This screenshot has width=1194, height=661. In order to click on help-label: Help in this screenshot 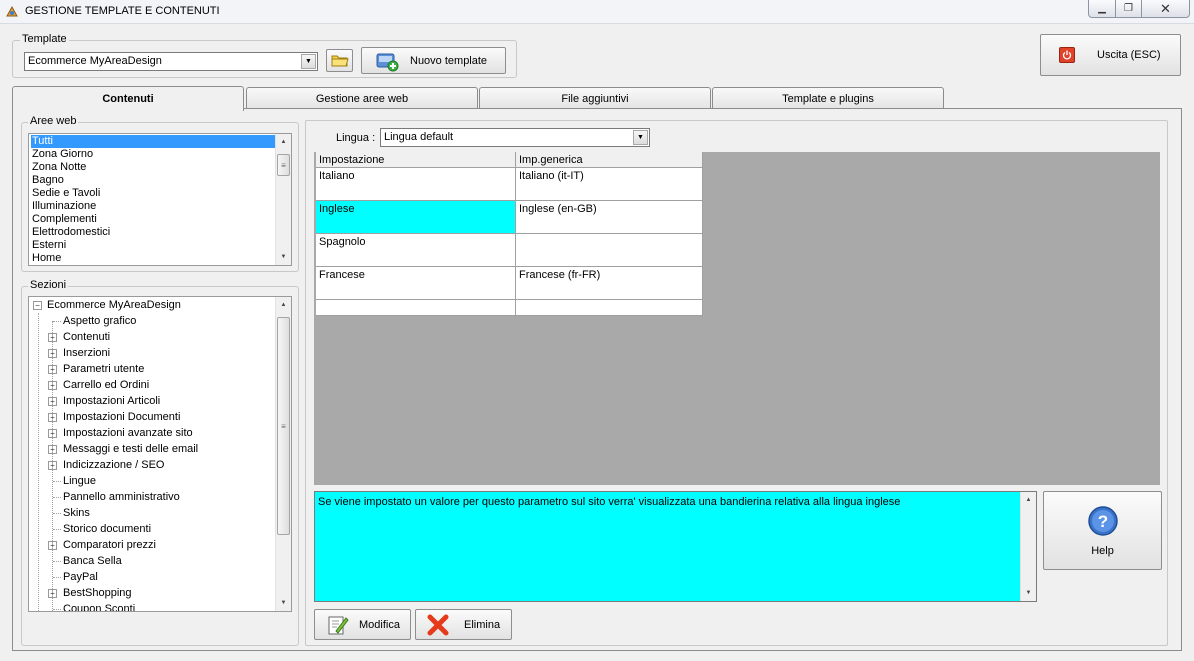, I will do `click(1102, 550)`.